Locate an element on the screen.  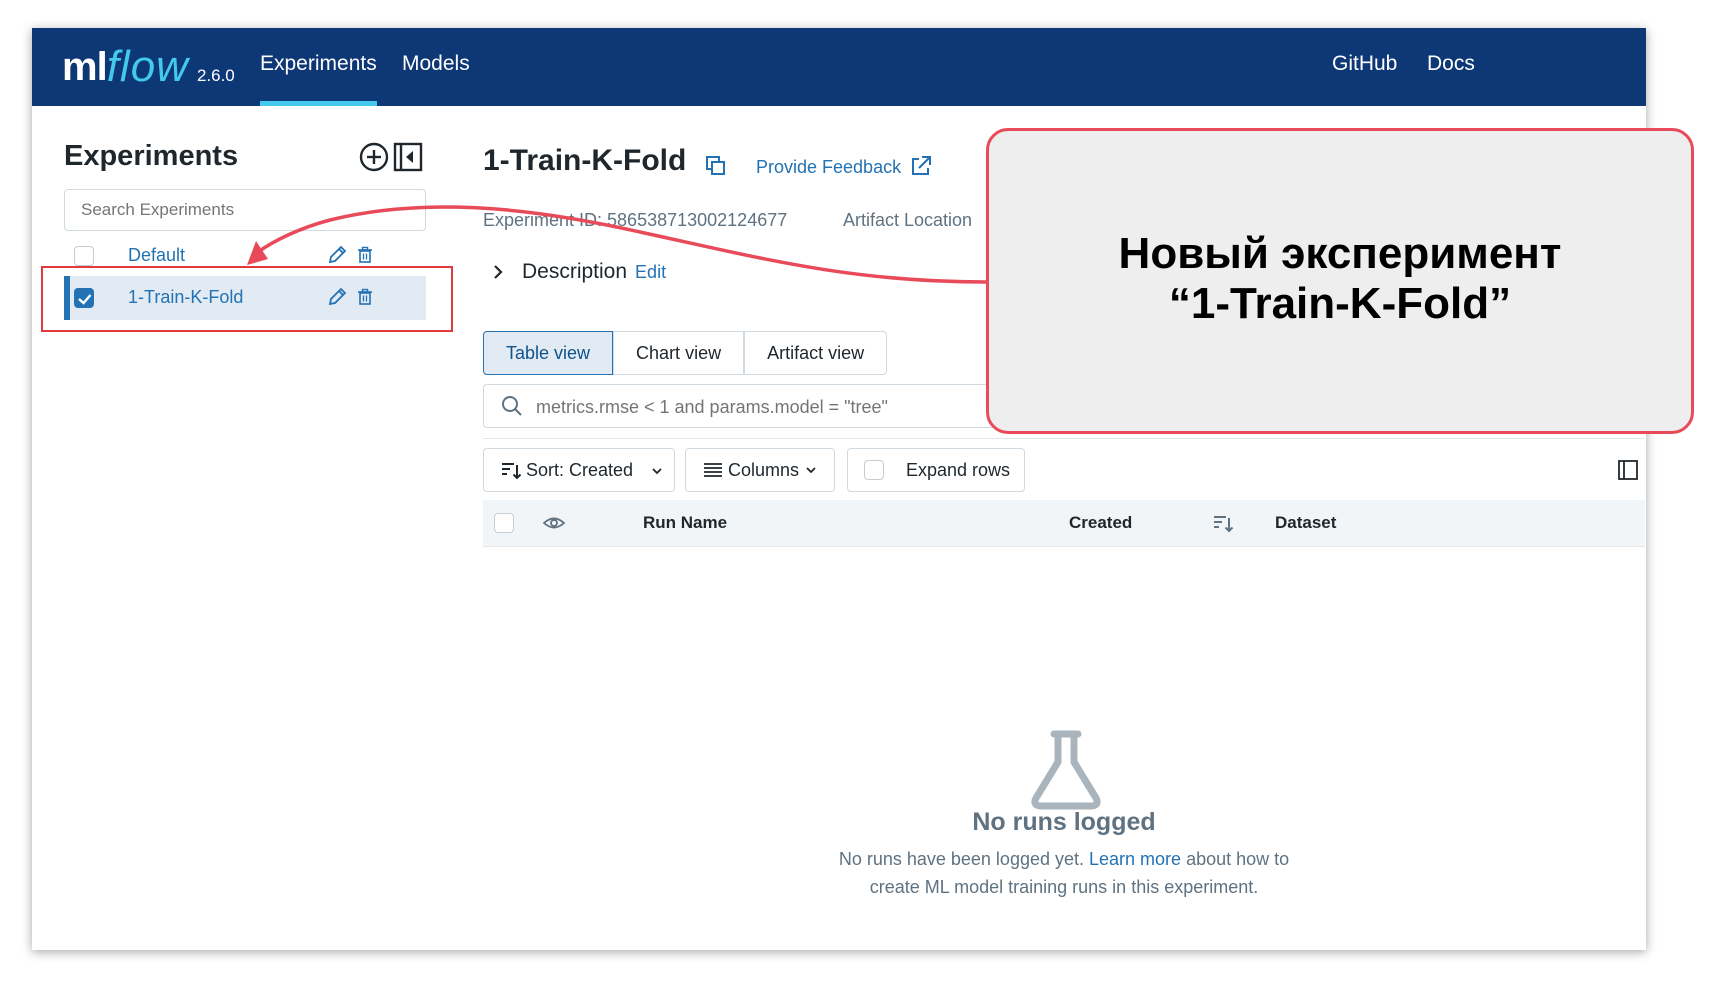
external-link-icon is located at coordinates (922, 165).